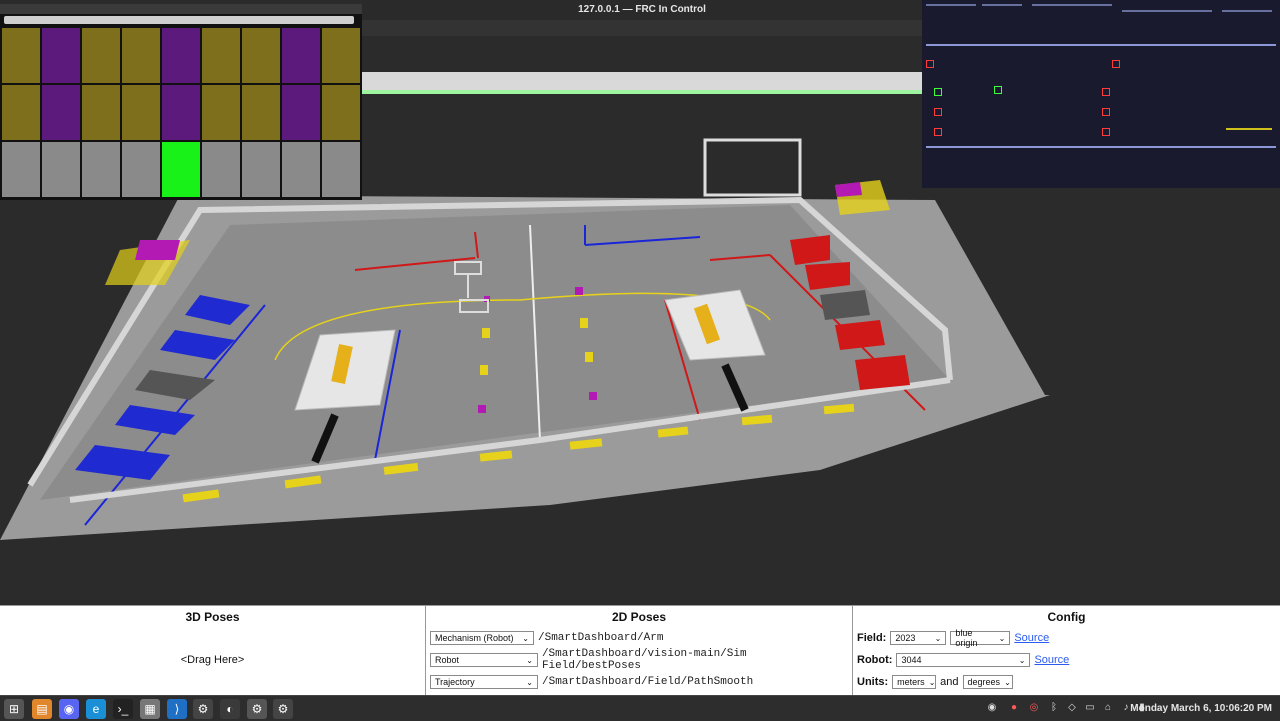 This screenshot has height=721, width=1280. Describe the element at coordinates (212, 617) in the screenshot. I see `poses-3d-title: 3D Poses` at that location.